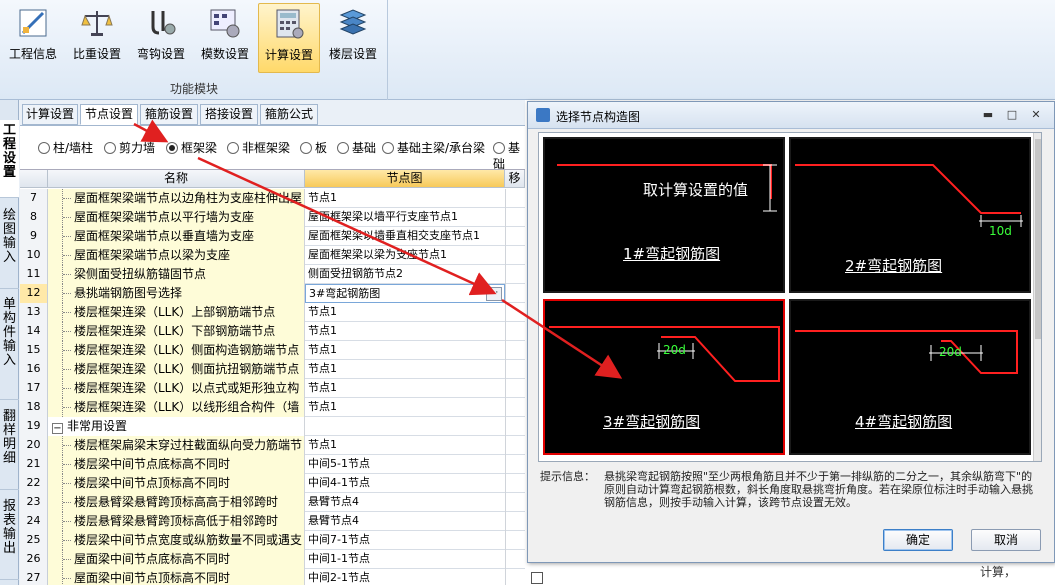 Image resolution: width=1055 pixels, height=585 pixels. I want to click on table-row: 9 屋面框架梁端节点以垂直墙为支座 屋面框架梁以墙垂直相交支座节点1, so click(272, 236).